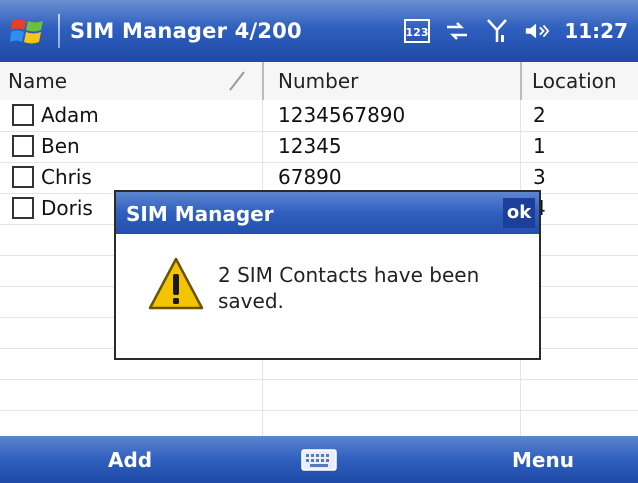  Describe the element at coordinates (130, 460) in the screenshot. I see `add-button: Add` at that location.